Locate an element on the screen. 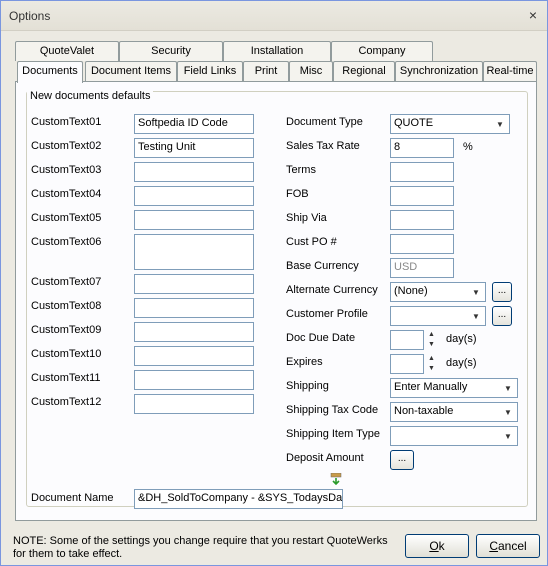  label-customtext12: CustomText12 is located at coordinates (66, 402).